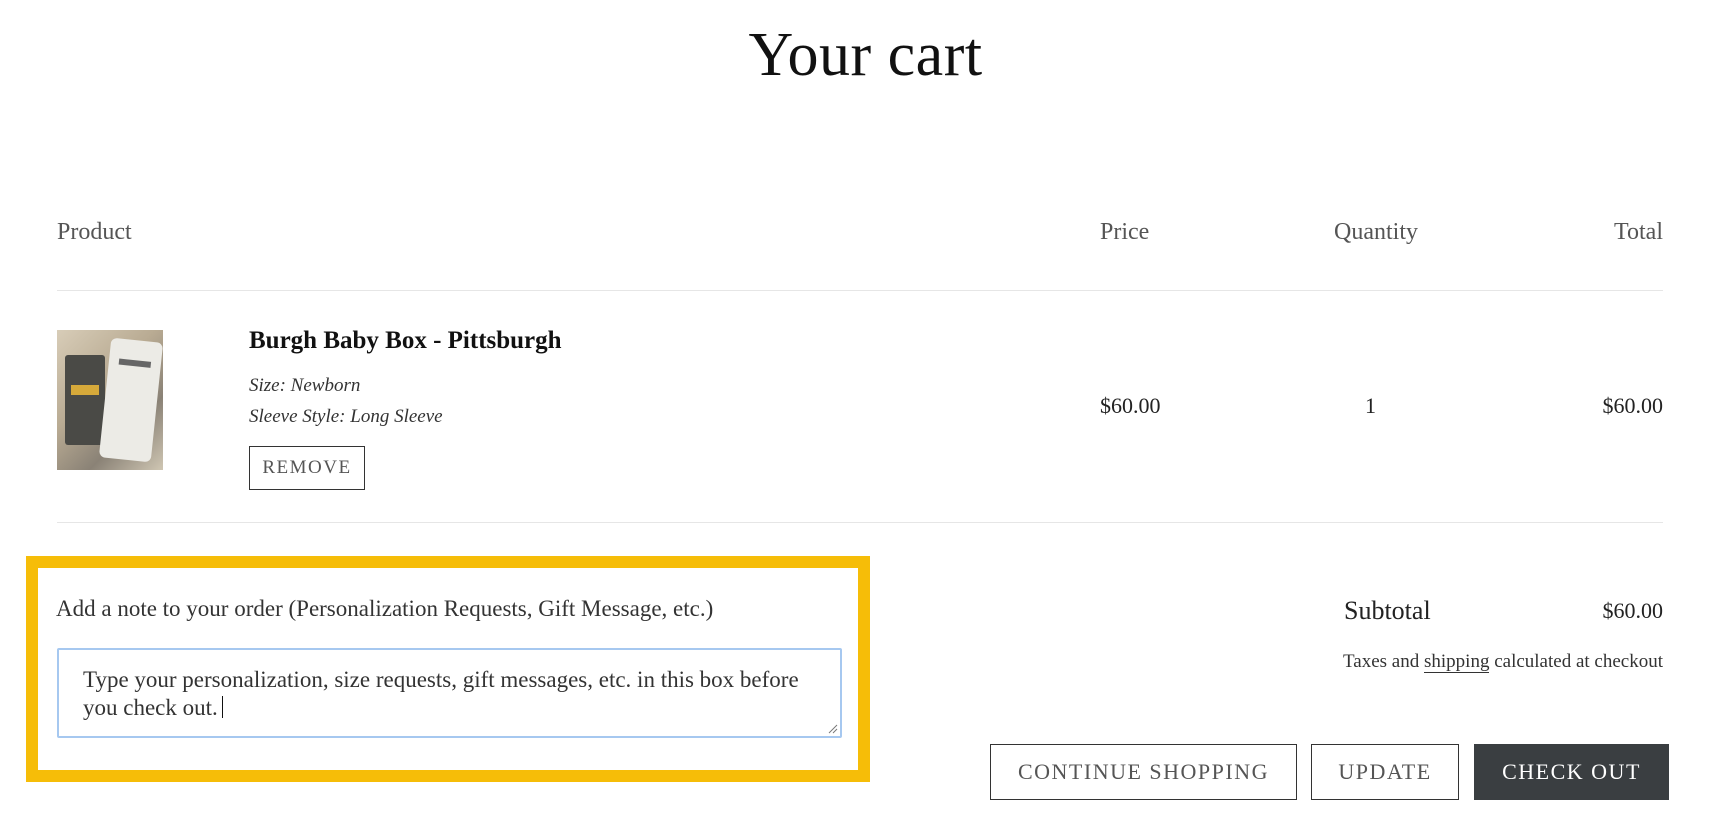  Describe the element at coordinates (833, 729) in the screenshot. I see `resize-handle-icon` at that location.